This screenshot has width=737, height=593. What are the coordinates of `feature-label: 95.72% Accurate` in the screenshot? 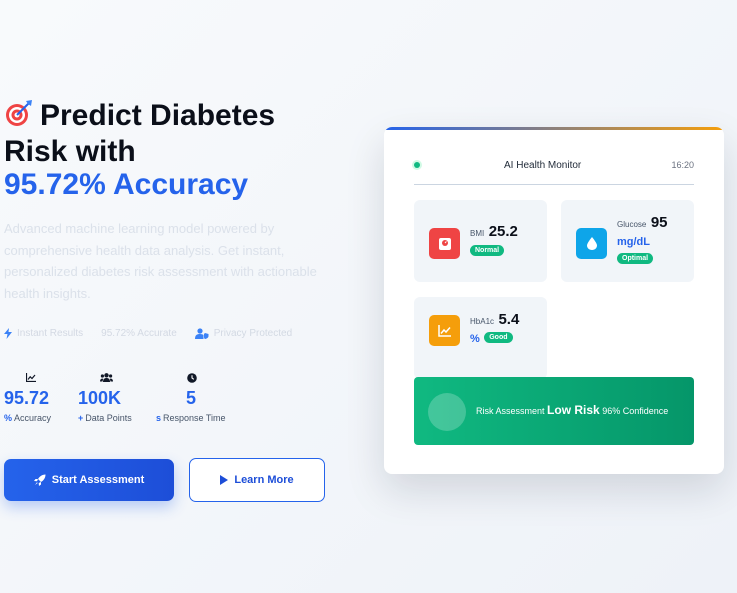 It's located at (139, 333).